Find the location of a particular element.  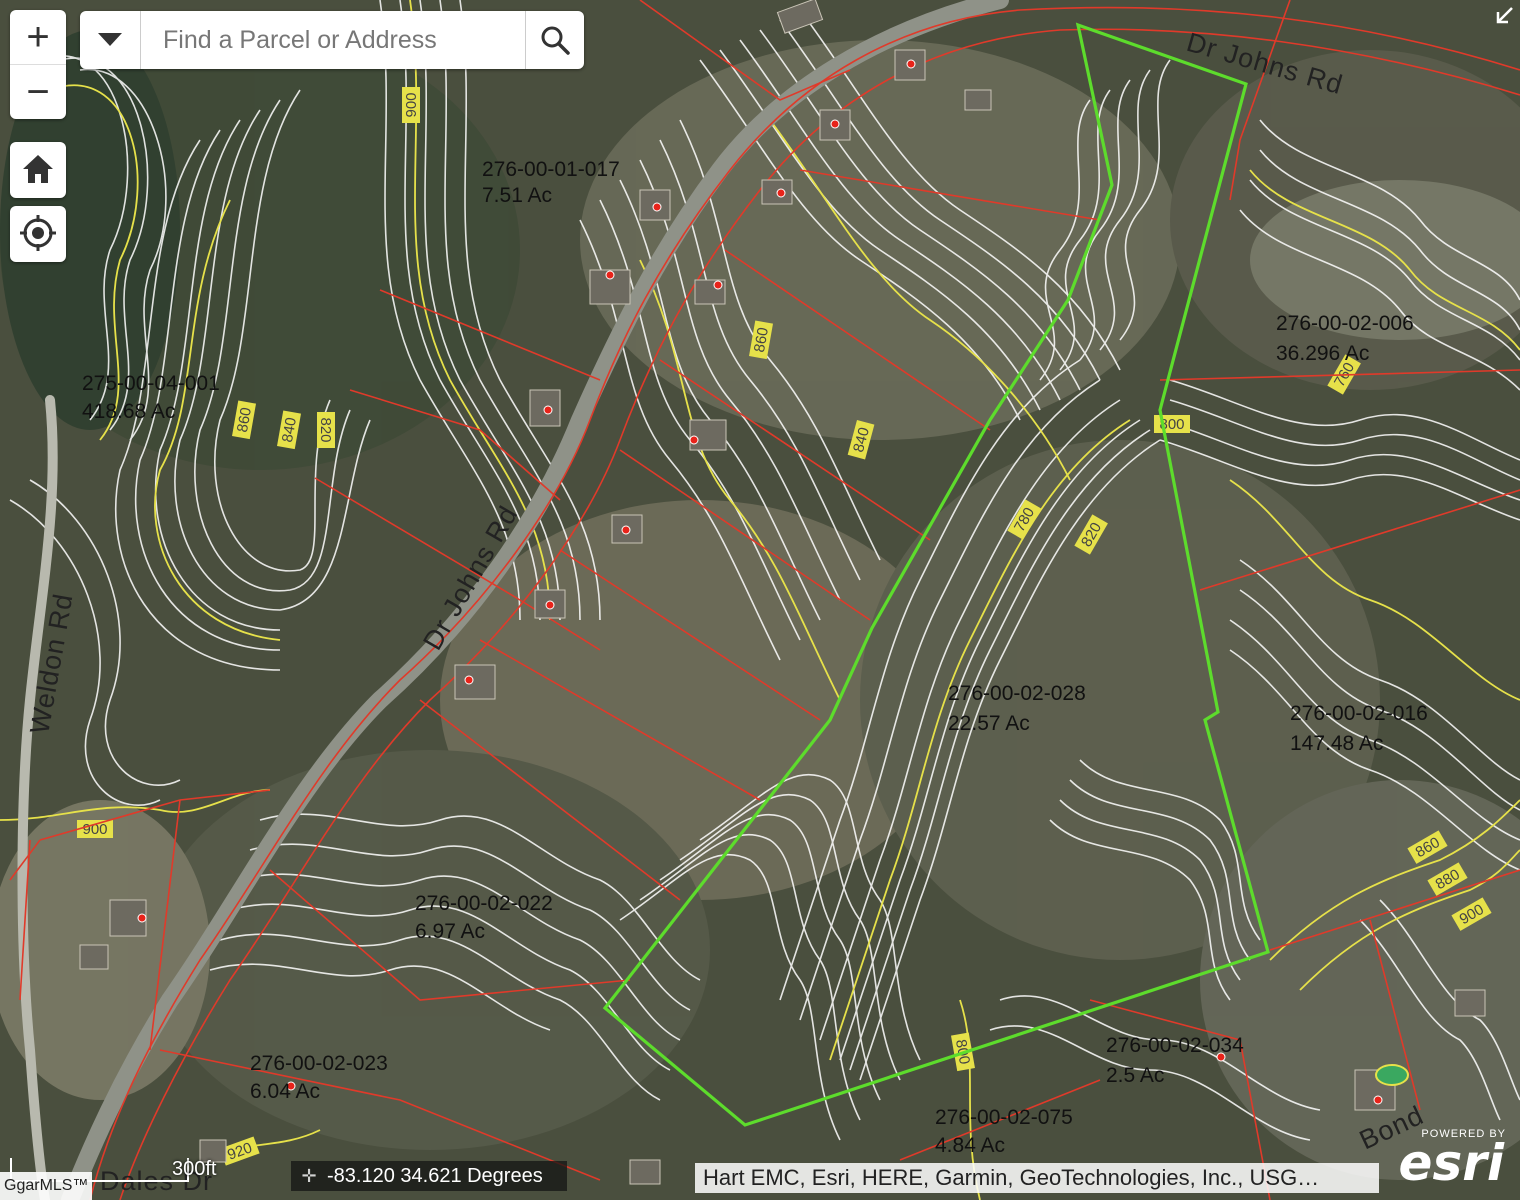

crosshair-icon: ✛ is located at coordinates (309, 1175).